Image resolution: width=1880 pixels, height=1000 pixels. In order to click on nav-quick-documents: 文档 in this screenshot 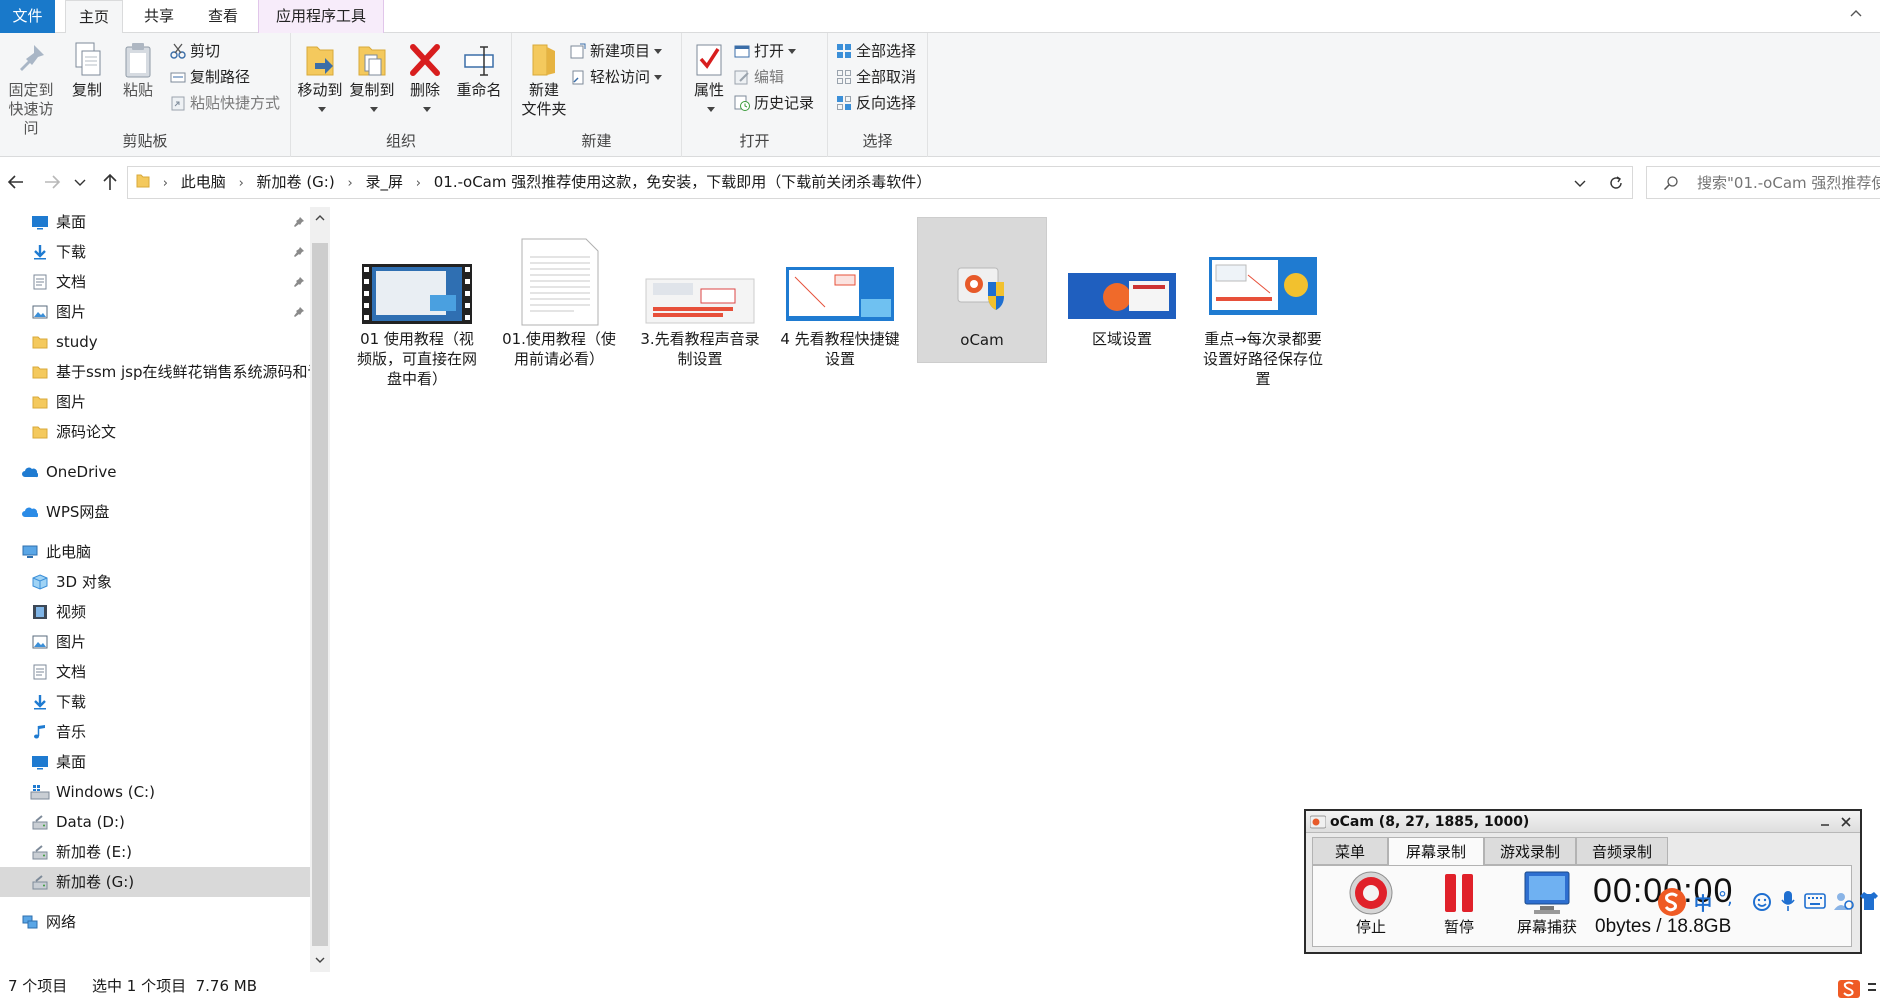, I will do `click(155, 282)`.